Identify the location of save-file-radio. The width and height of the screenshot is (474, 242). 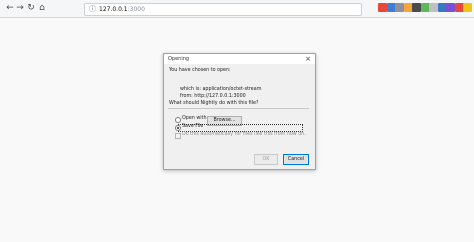
(178, 128).